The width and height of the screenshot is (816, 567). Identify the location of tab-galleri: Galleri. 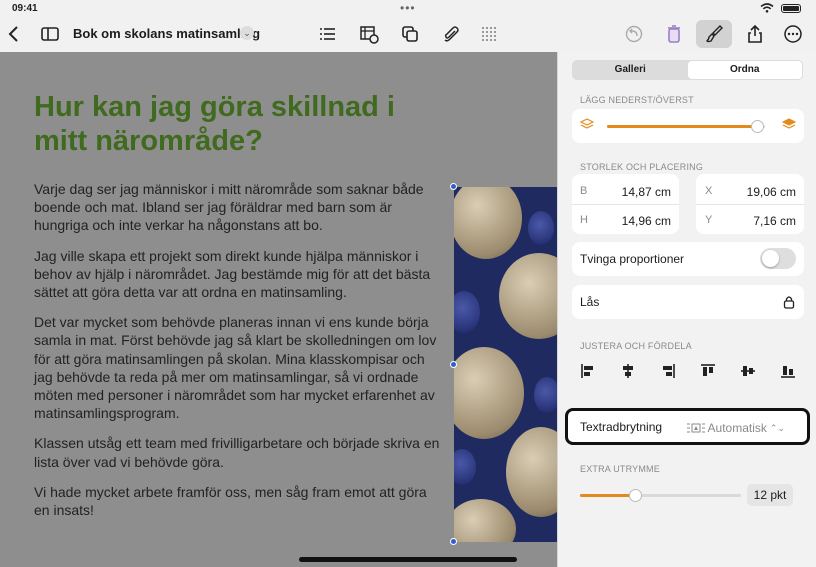
(630, 70).